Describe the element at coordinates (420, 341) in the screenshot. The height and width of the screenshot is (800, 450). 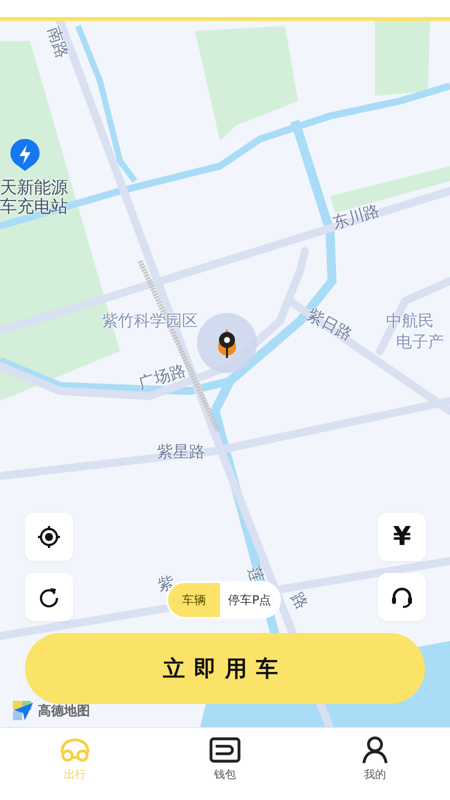
I see `area-label: 电子产` at that location.